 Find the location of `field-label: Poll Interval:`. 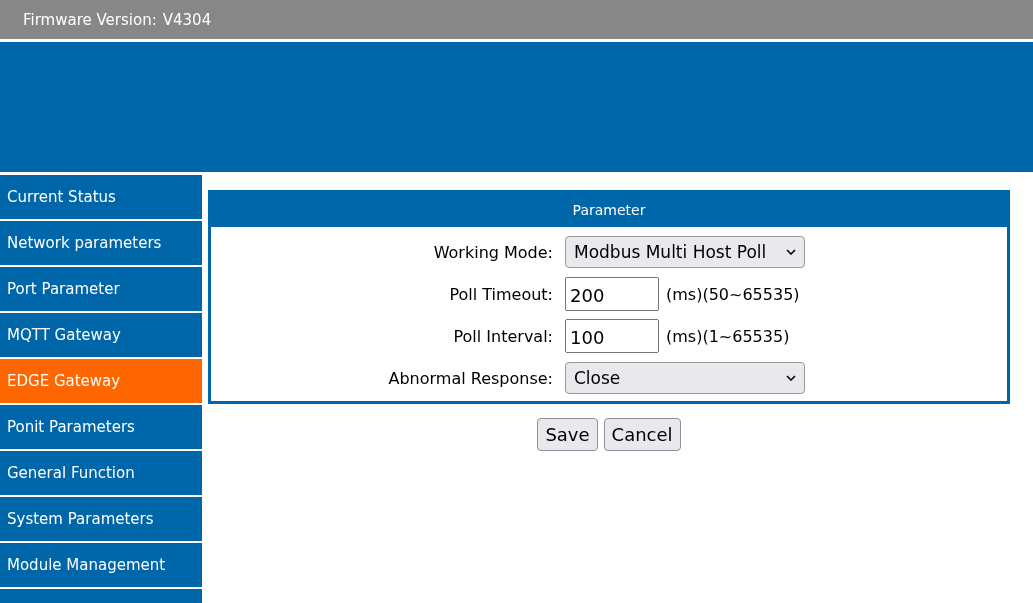

field-label: Poll Interval: is located at coordinates (502, 336).